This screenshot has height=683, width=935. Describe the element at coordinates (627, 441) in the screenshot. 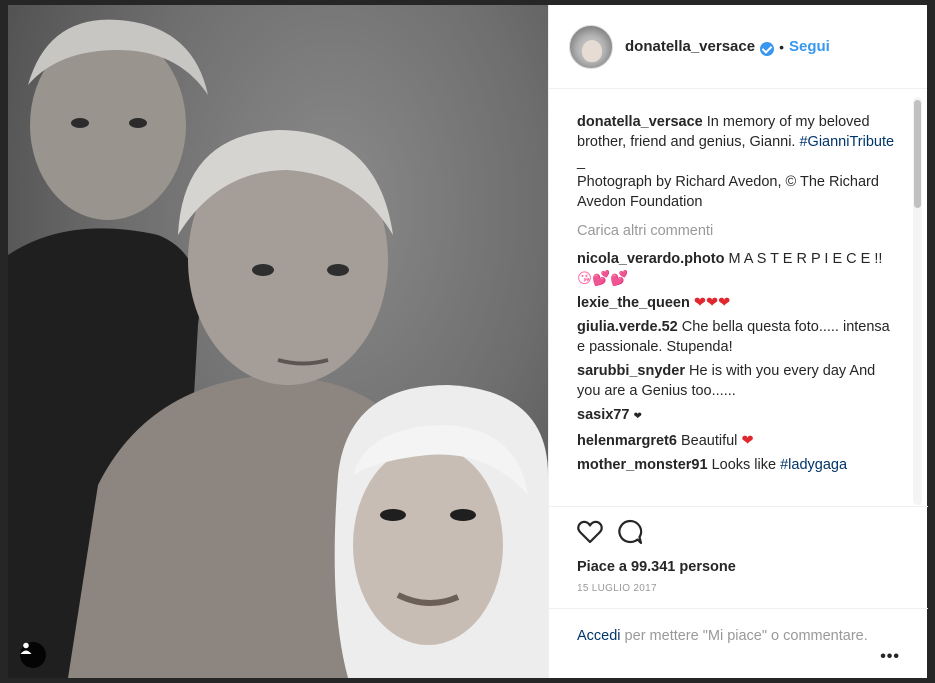

I see `comment-username: helenmargret6` at that location.